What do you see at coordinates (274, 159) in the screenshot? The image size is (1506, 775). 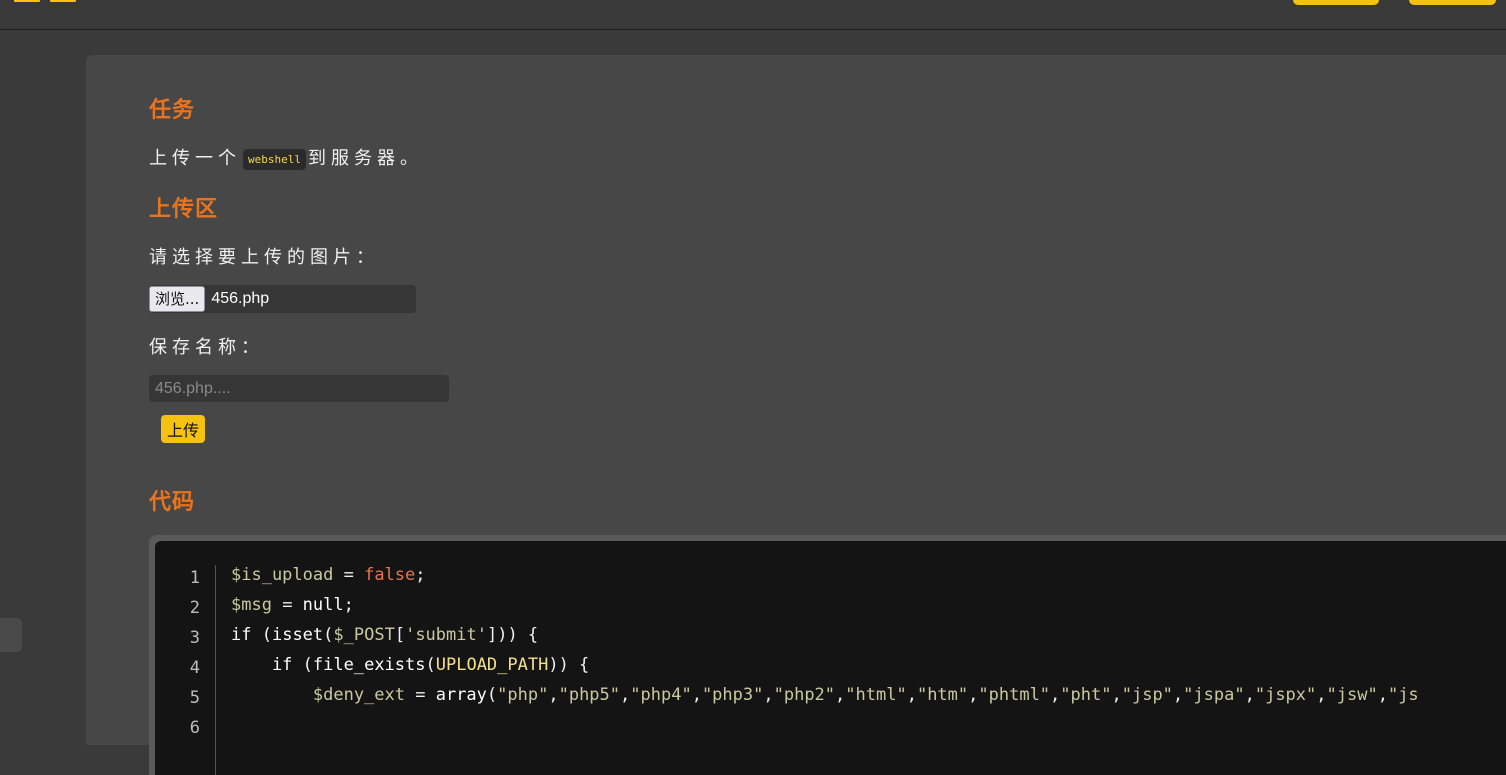 I see `task-code: webshell` at bounding box center [274, 159].